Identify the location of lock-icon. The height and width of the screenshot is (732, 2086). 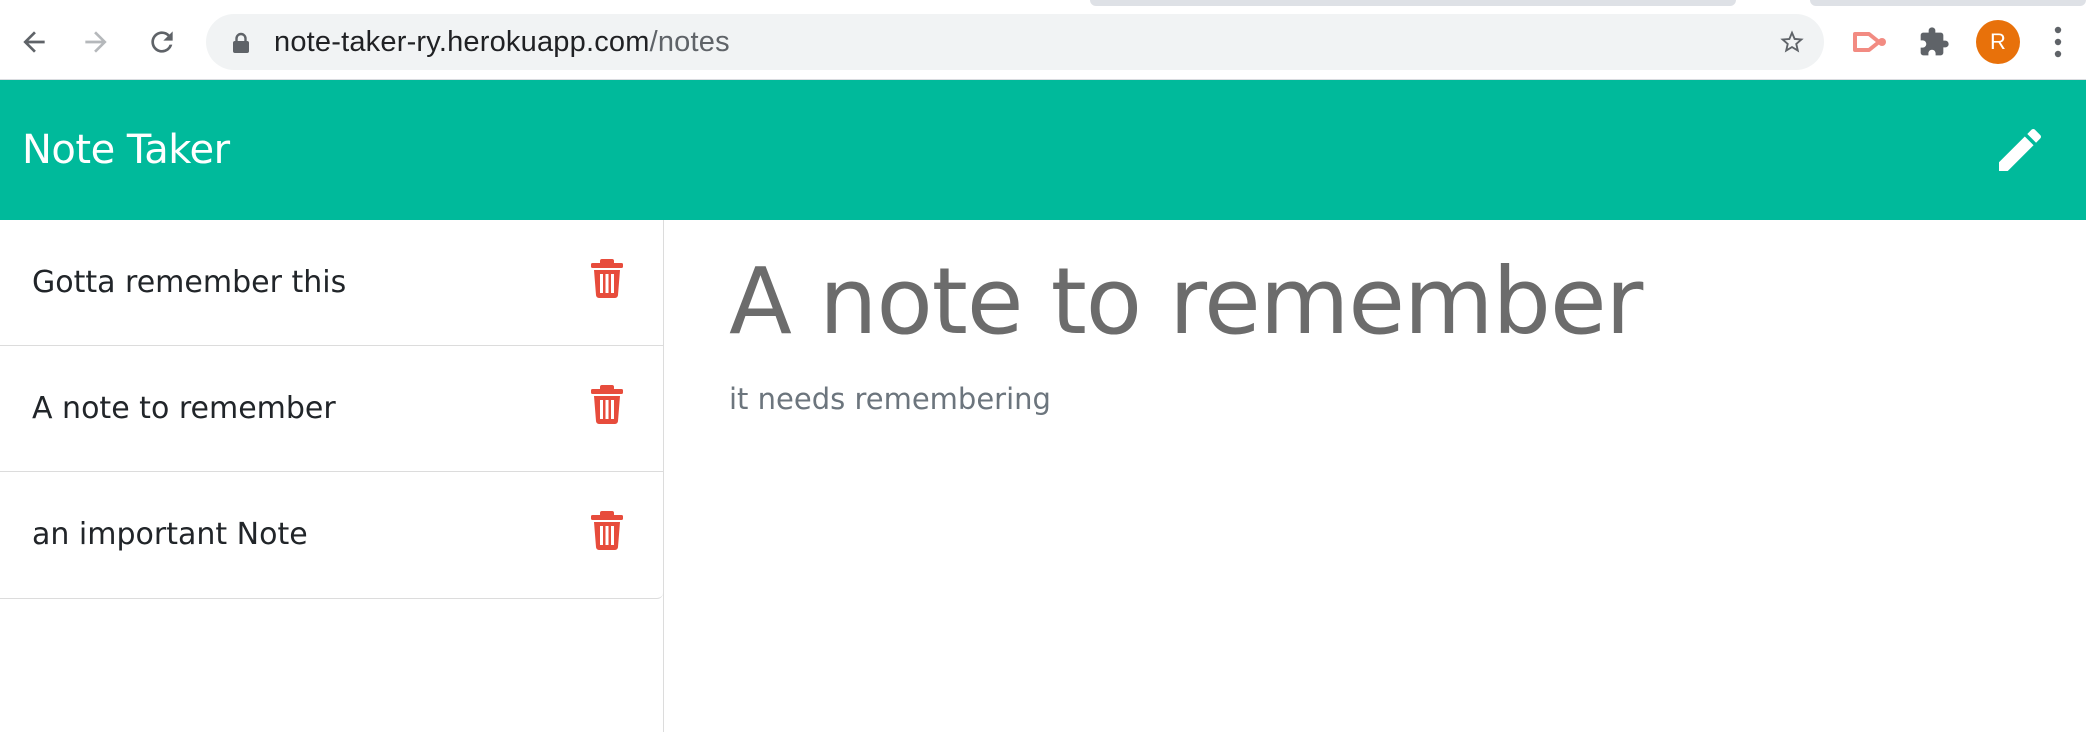
(241, 42).